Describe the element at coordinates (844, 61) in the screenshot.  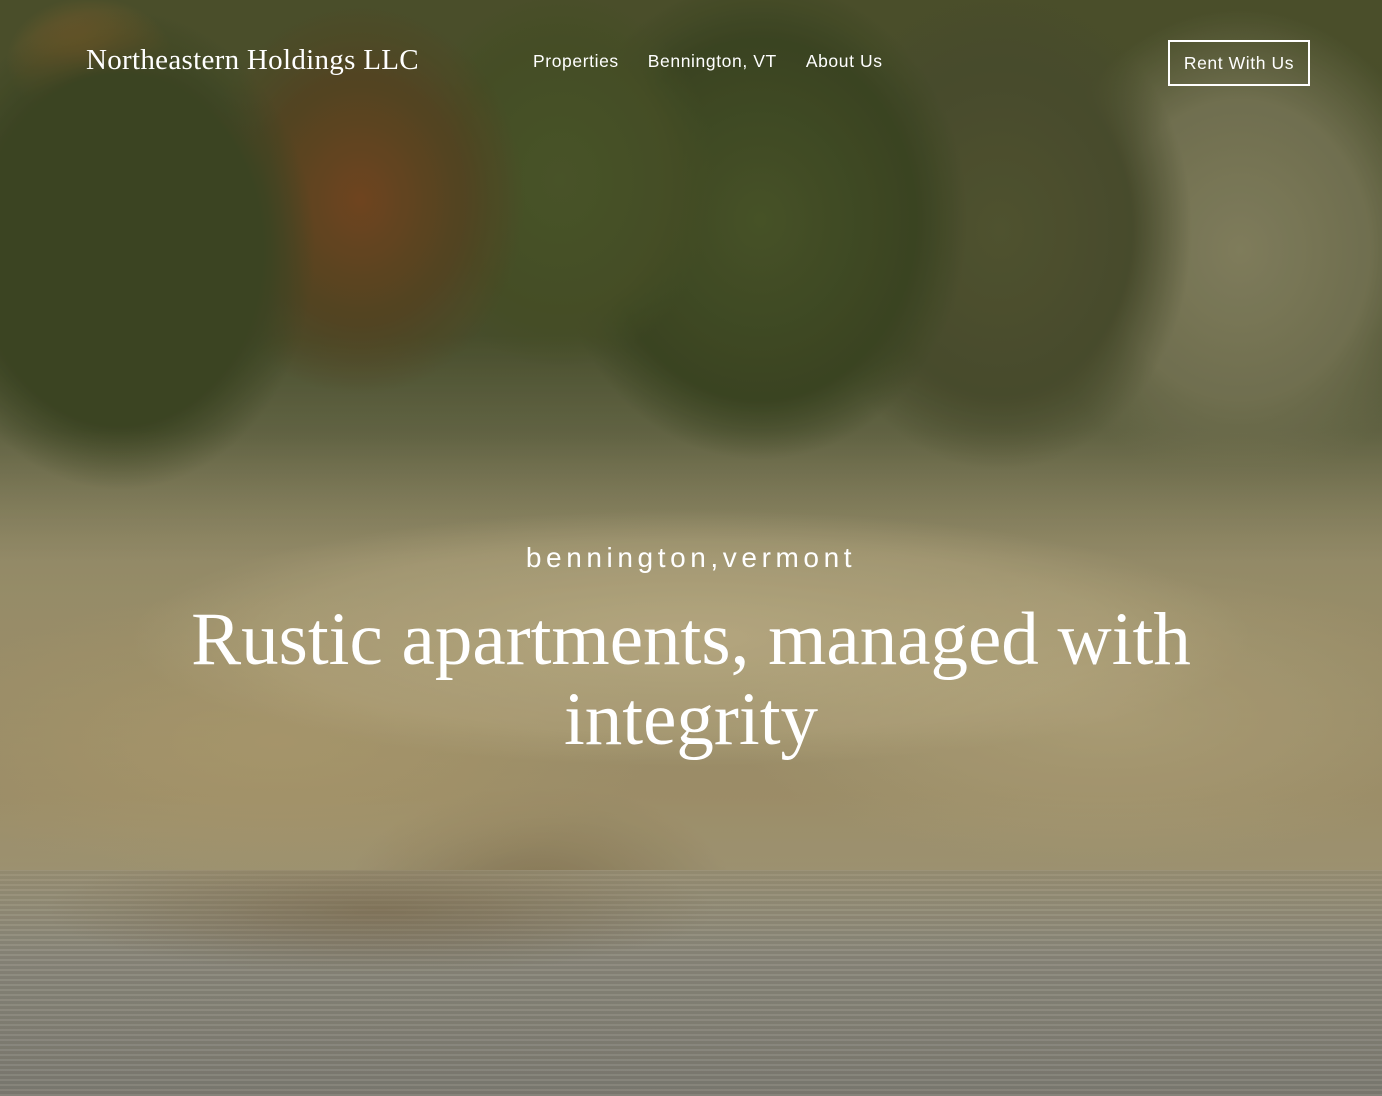
I see `nav-link-about-us: About Us` at that location.